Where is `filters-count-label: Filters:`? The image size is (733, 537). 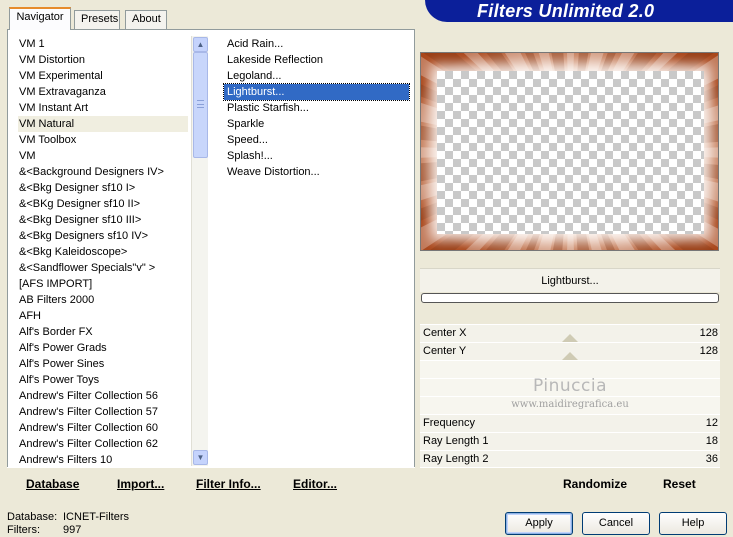
filters-count-label: Filters: is located at coordinates (23, 530).